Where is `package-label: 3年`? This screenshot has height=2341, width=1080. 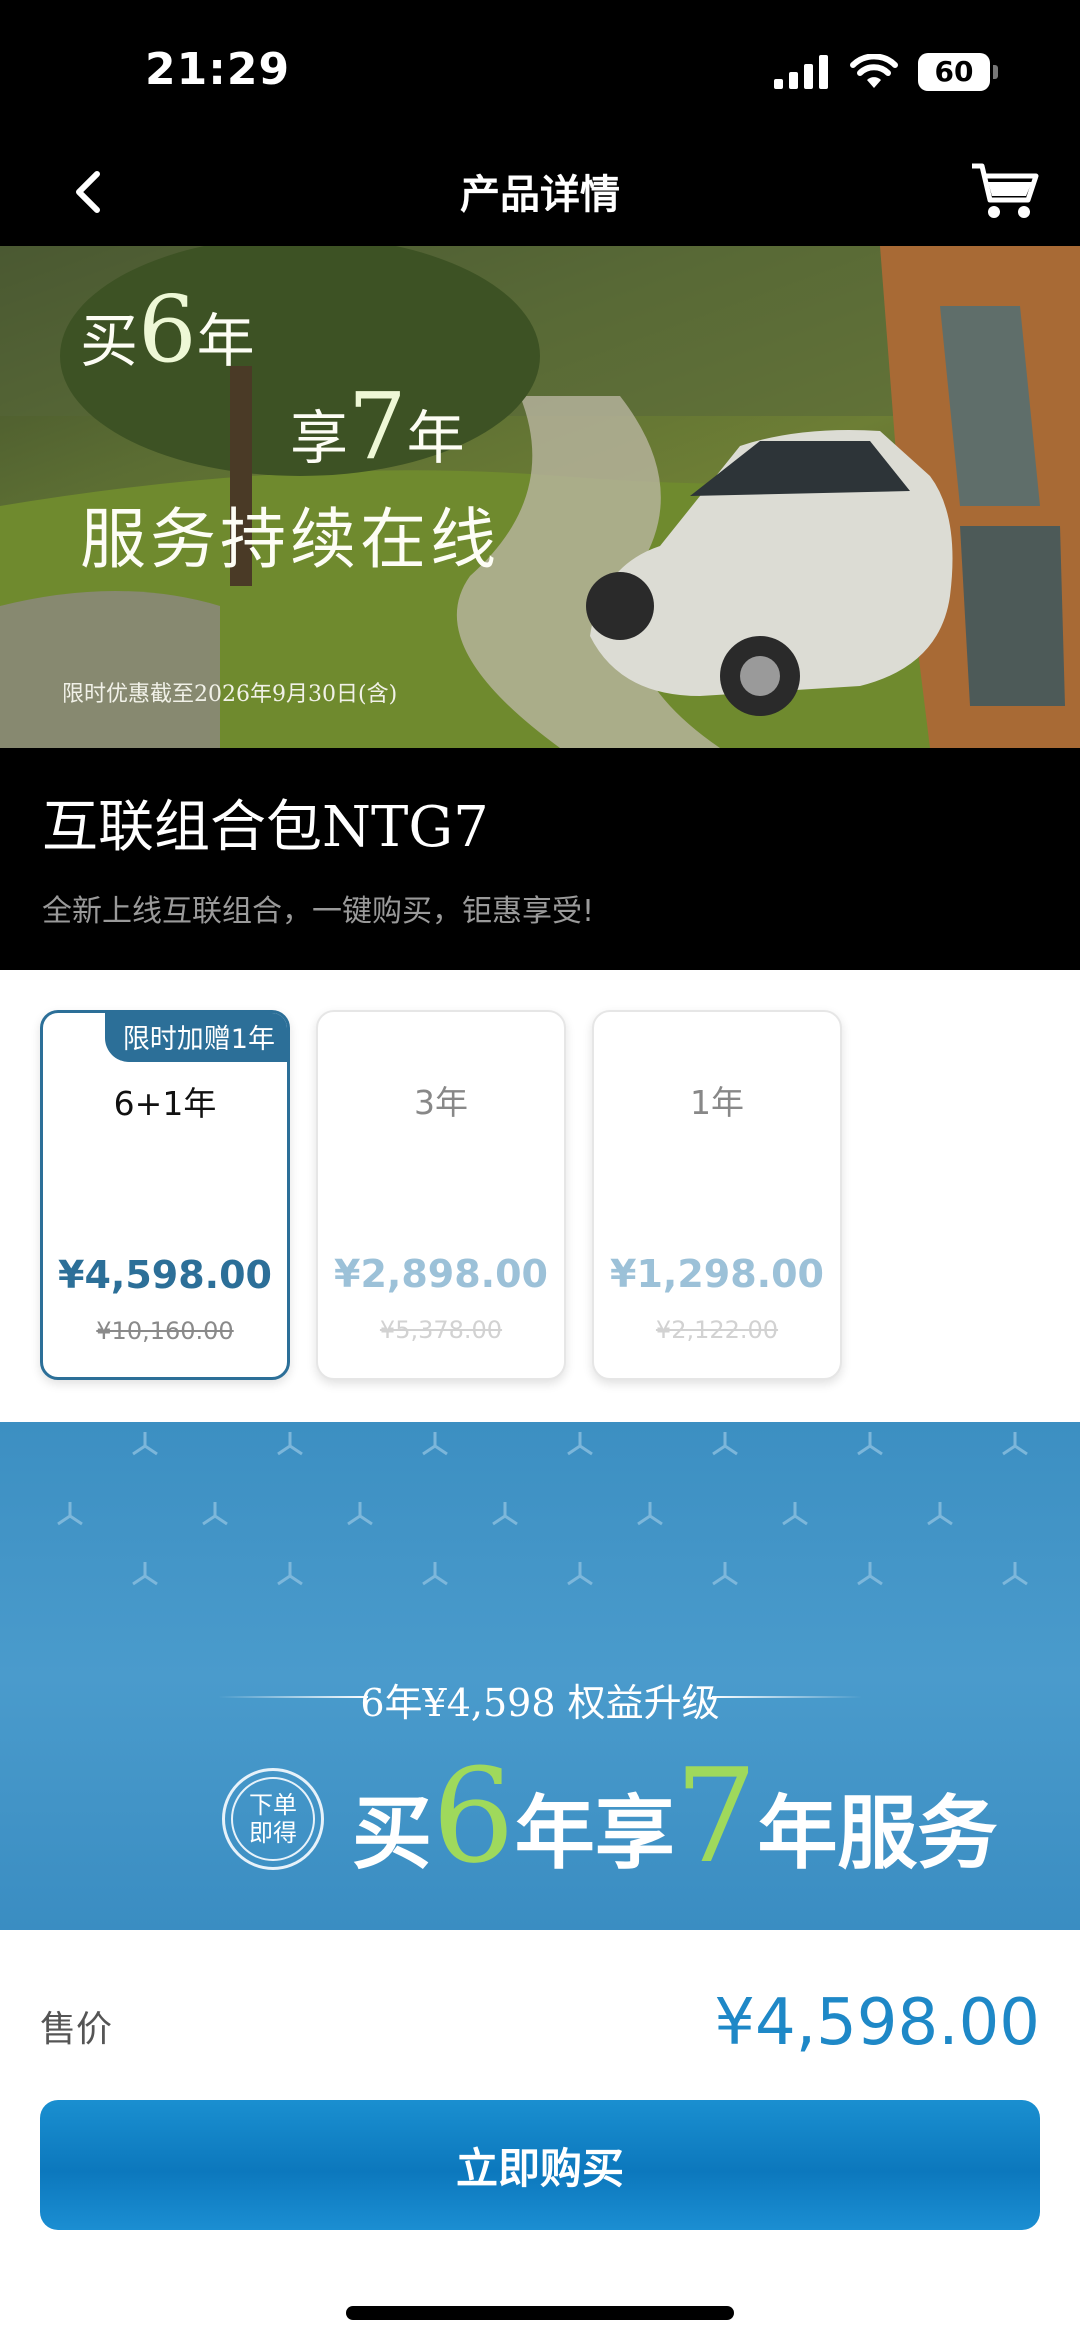
package-label: 3年 is located at coordinates (441, 1102).